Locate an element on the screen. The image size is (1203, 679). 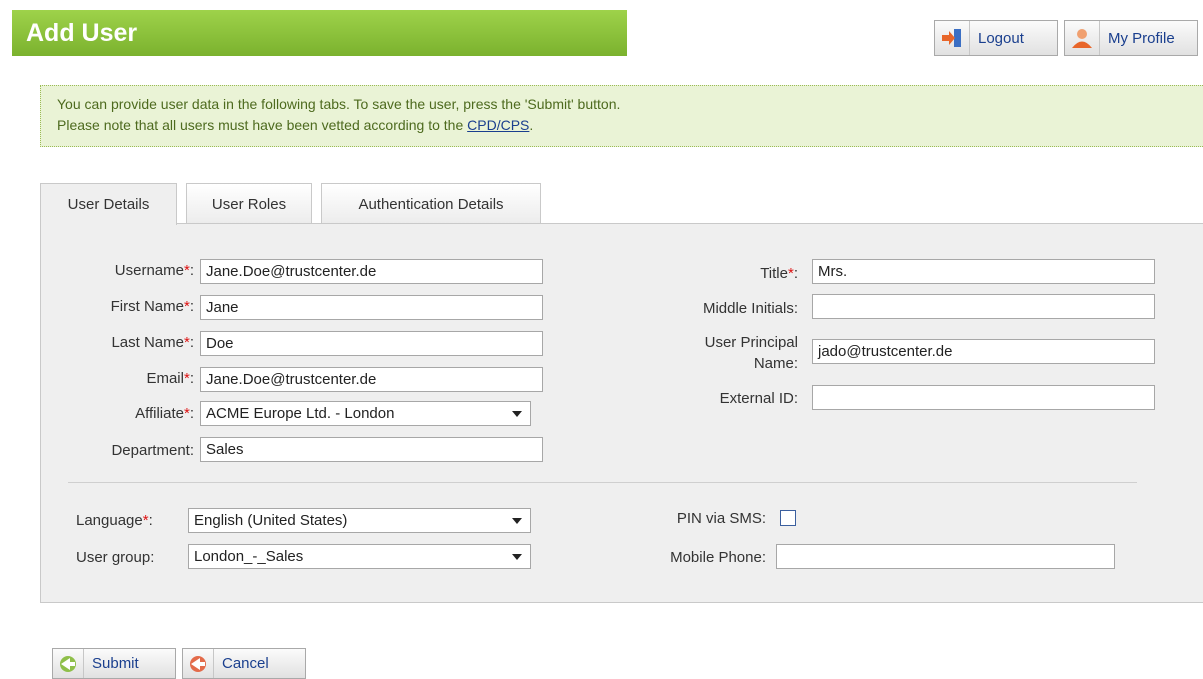
submit-icon is located at coordinates (68, 663).